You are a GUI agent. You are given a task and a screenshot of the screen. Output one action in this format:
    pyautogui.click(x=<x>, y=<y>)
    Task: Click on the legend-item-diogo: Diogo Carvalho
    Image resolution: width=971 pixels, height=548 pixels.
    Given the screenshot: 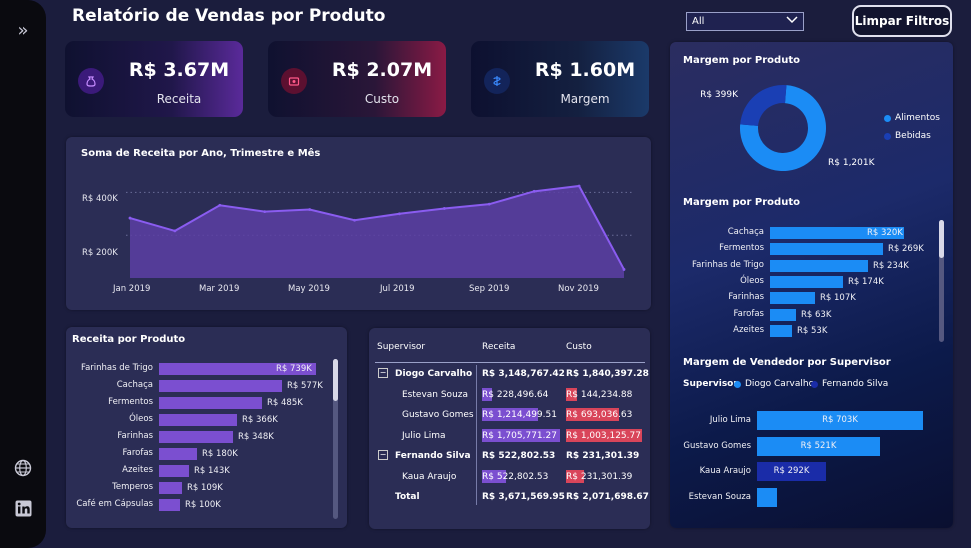 What is the action you would take?
    pyautogui.click(x=774, y=384)
    